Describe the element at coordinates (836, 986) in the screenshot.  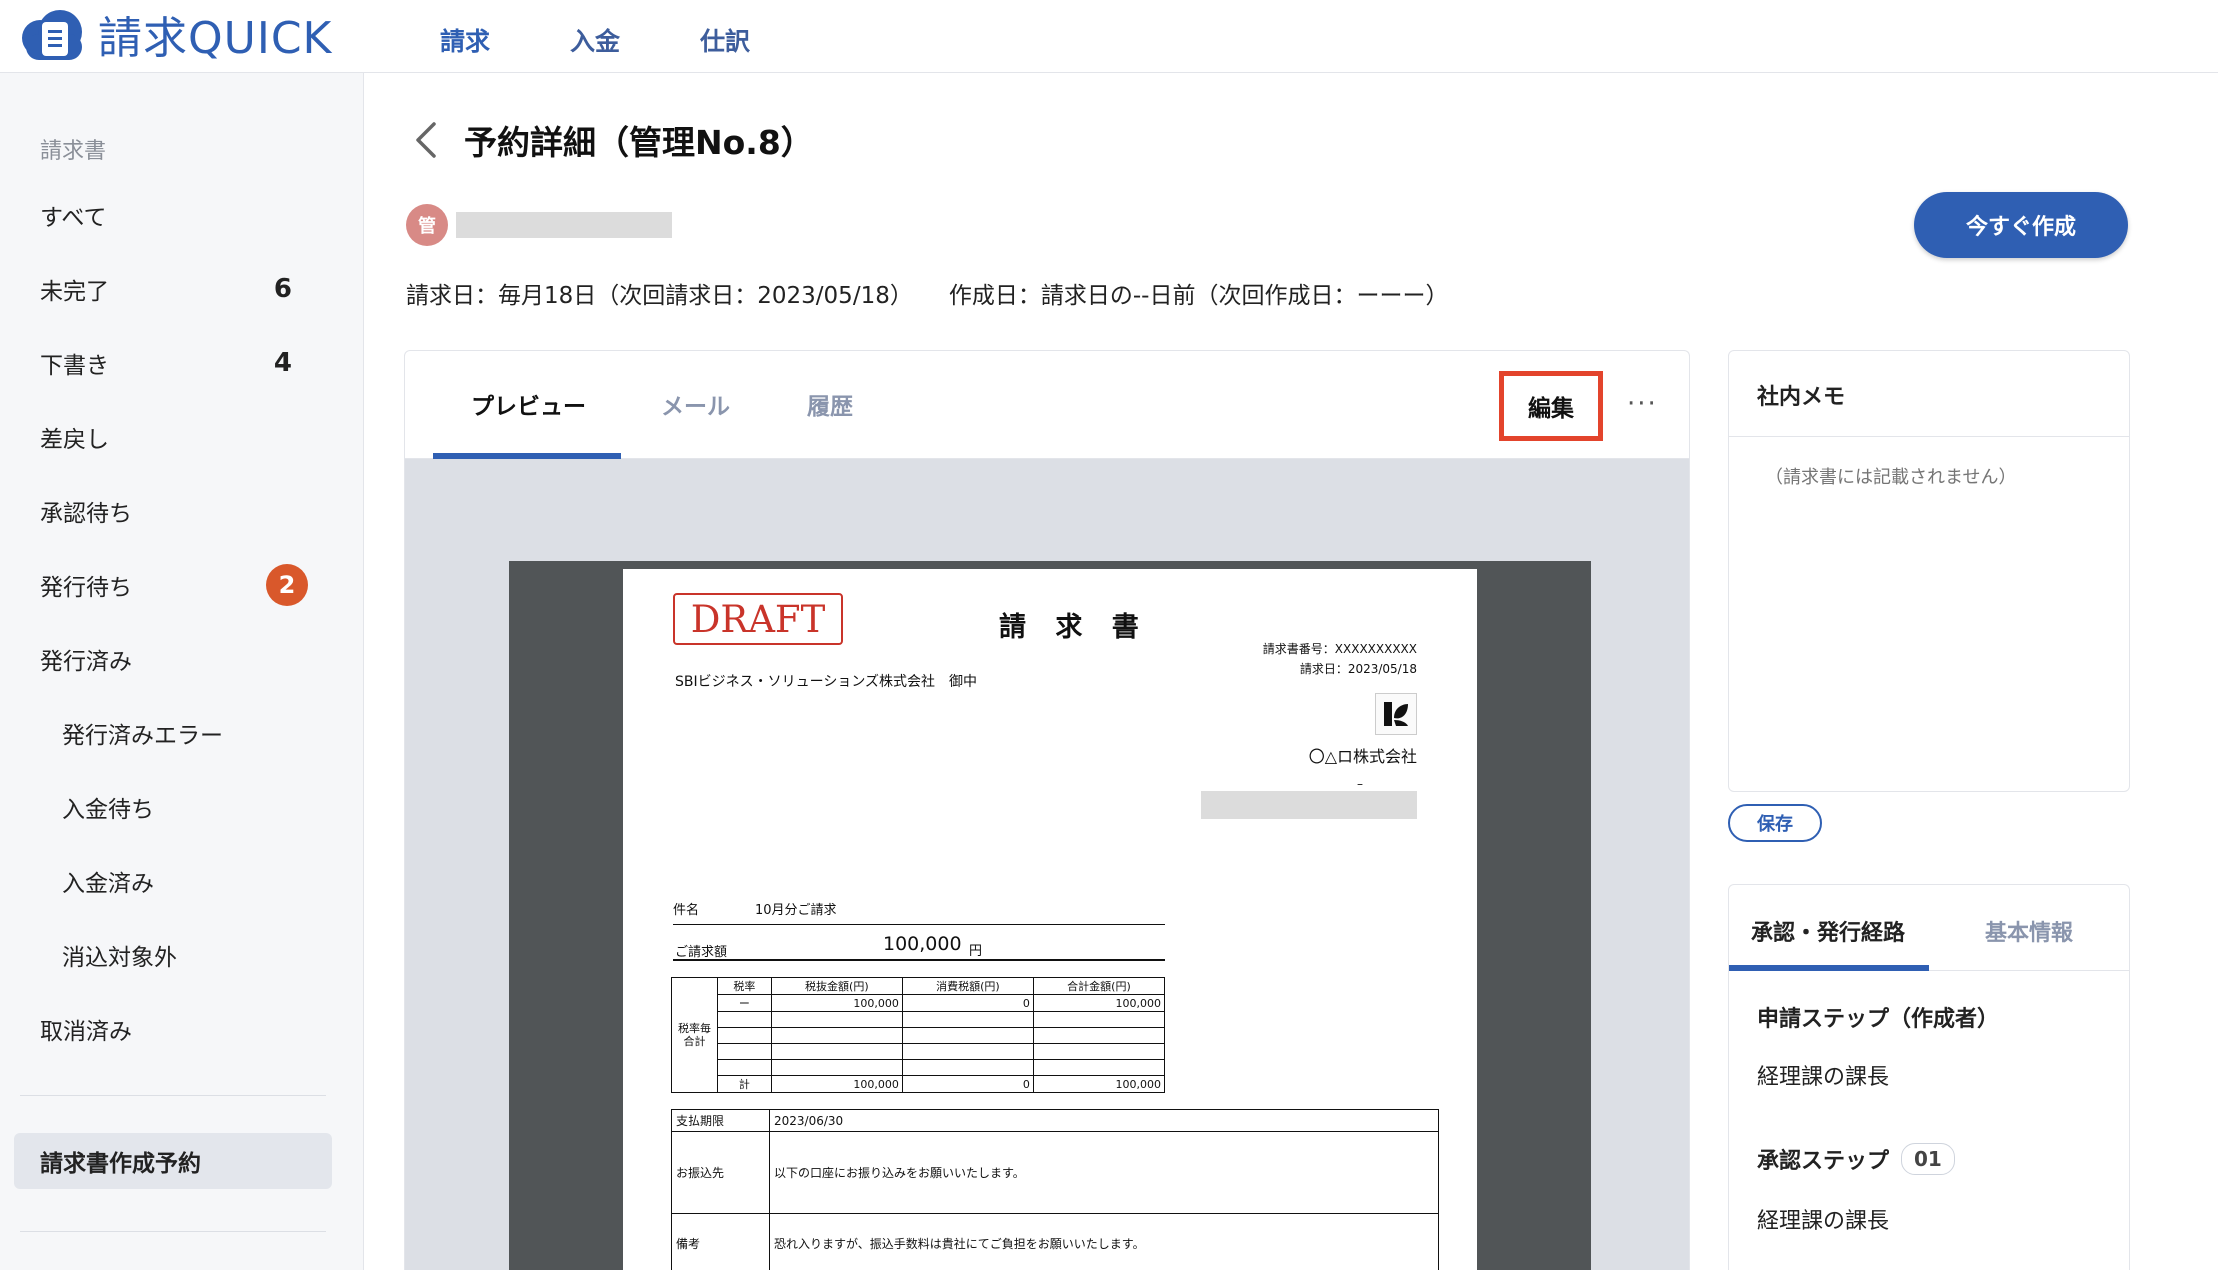
I see `tax-header: 税抜金額(円)` at that location.